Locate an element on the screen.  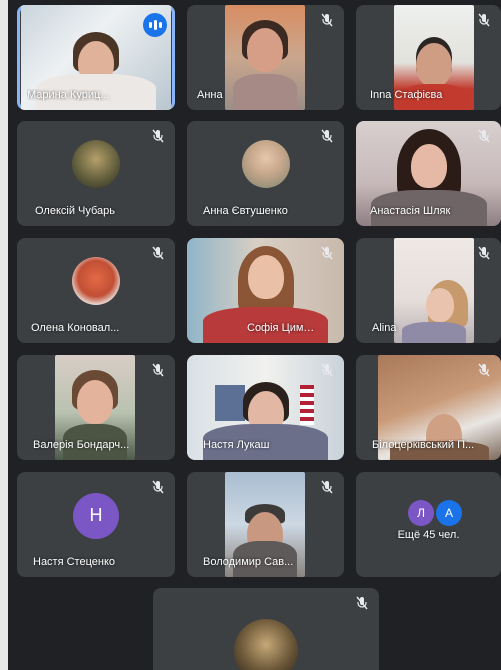
speaking-indicator-icon is located at coordinates (155, 25).